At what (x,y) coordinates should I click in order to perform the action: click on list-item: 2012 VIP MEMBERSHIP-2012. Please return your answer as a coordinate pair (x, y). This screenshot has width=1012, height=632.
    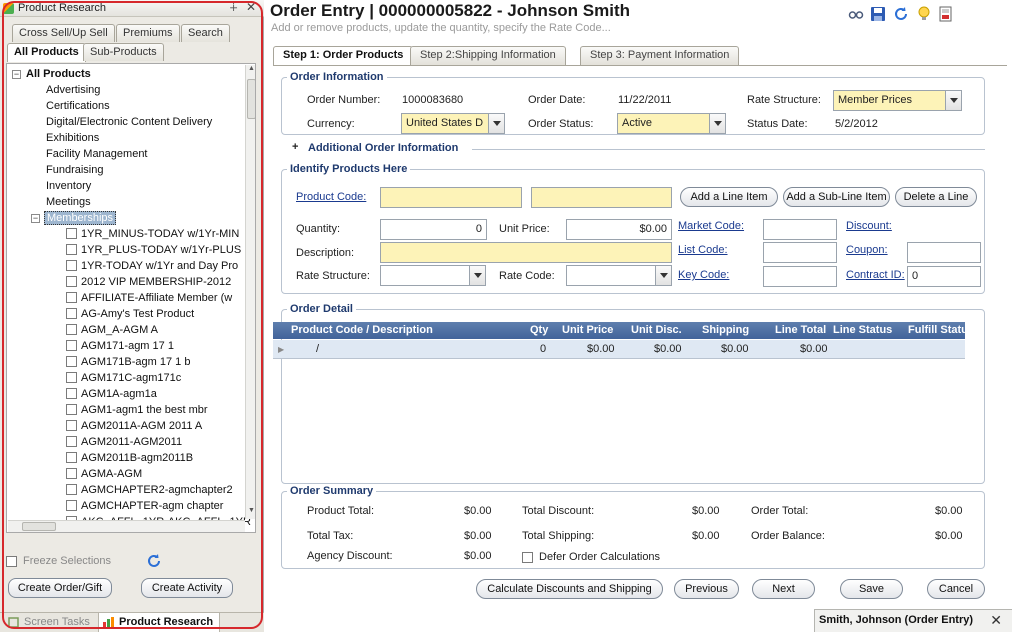
    Looking at the image, I should click on (148, 282).